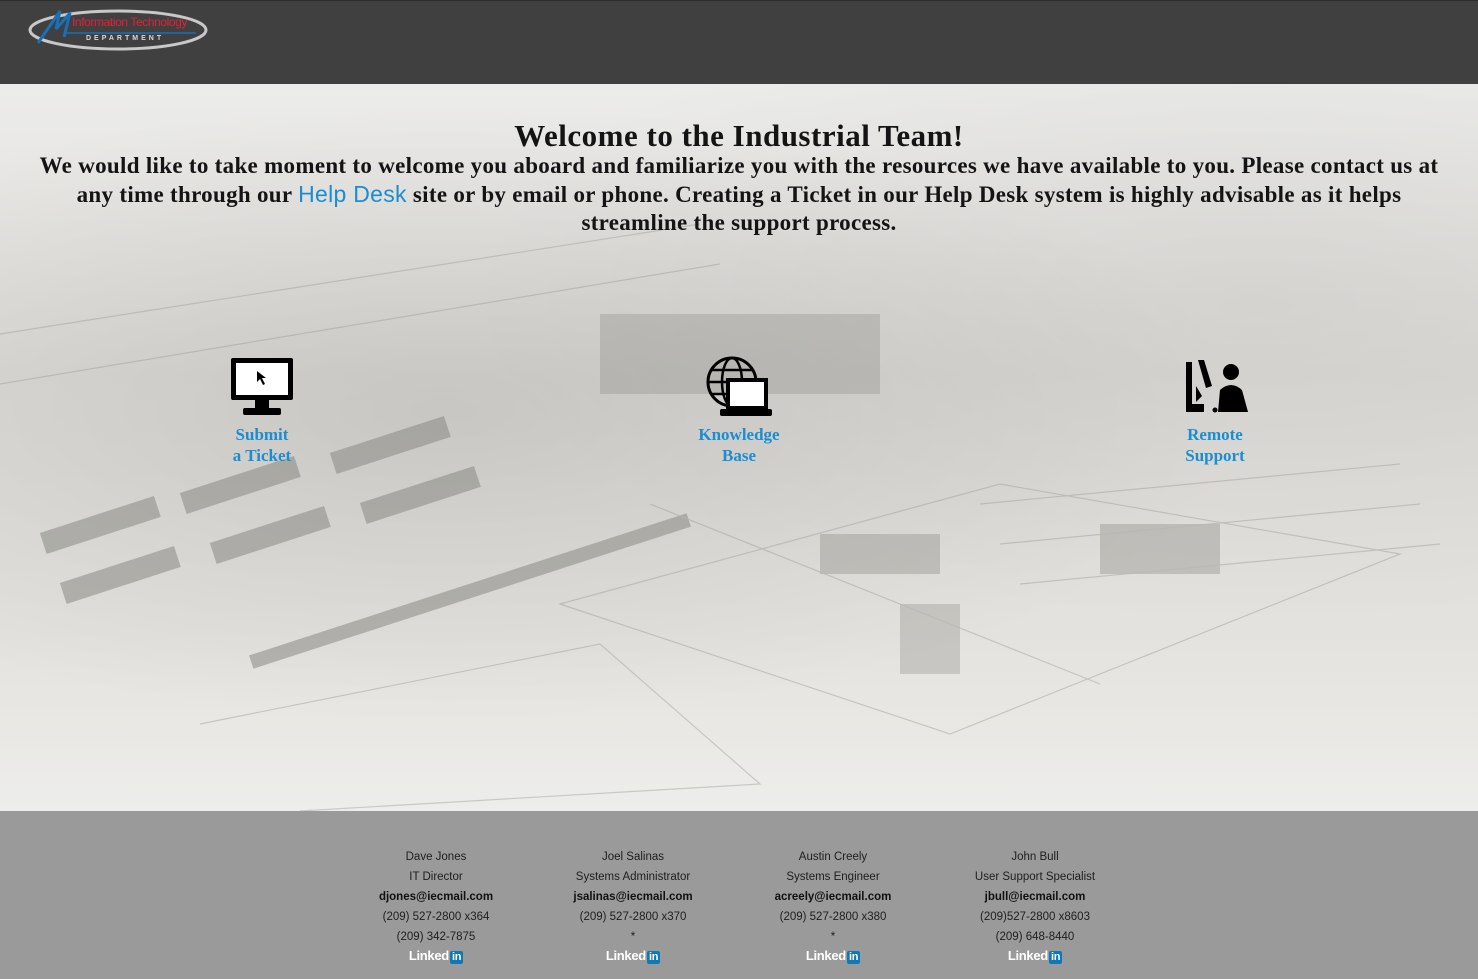 The image size is (1478, 979). I want to click on contact-phone-mobile: (209) 342-7875, so click(436, 937).